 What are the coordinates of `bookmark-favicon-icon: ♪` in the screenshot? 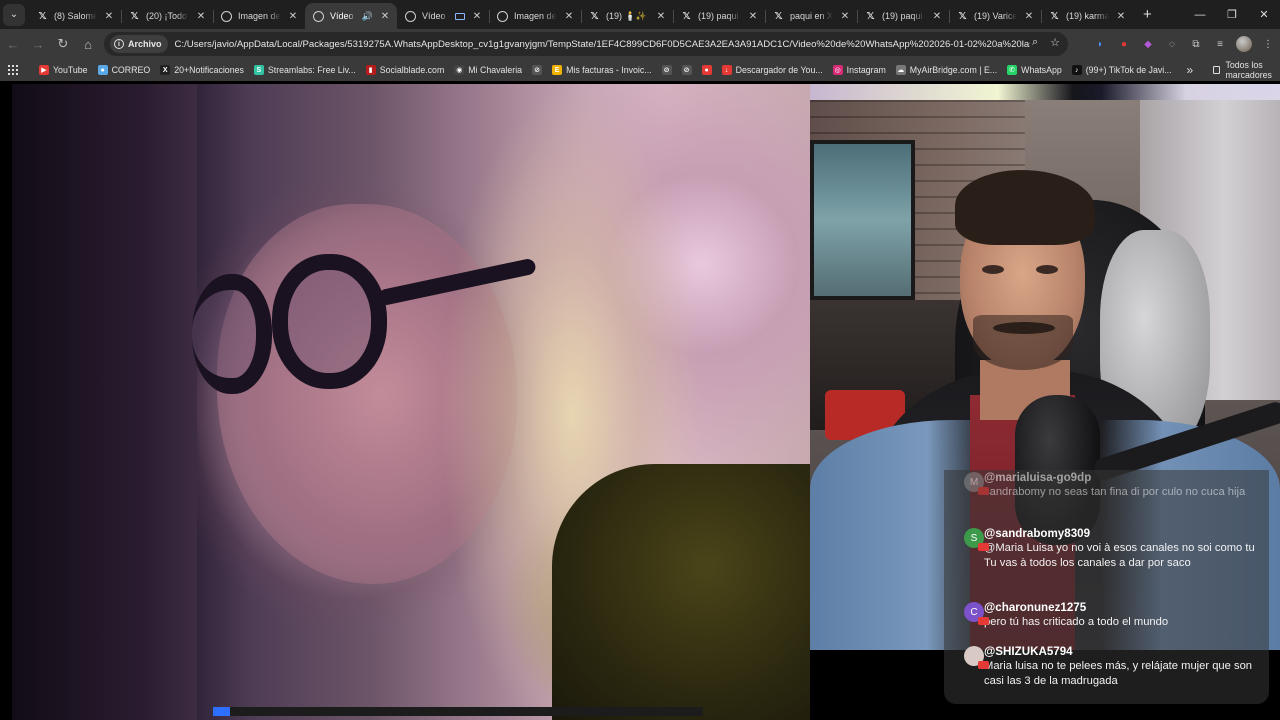 It's located at (1076, 70).